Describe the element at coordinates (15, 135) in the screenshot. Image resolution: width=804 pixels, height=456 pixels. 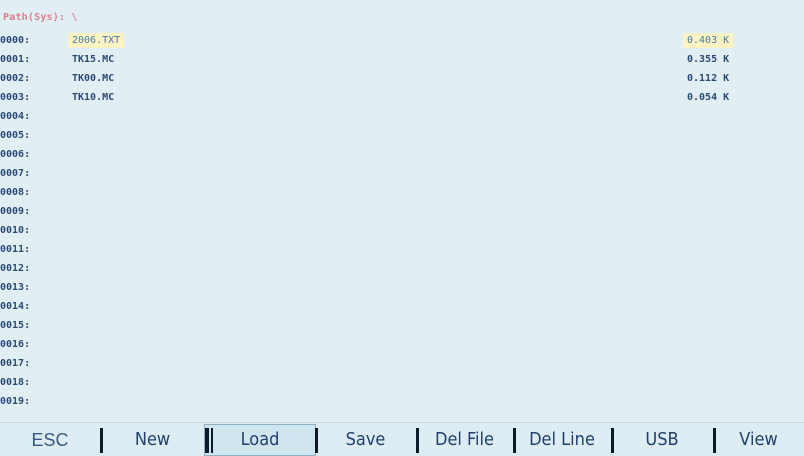
I see `row-index: 0005:` at that location.